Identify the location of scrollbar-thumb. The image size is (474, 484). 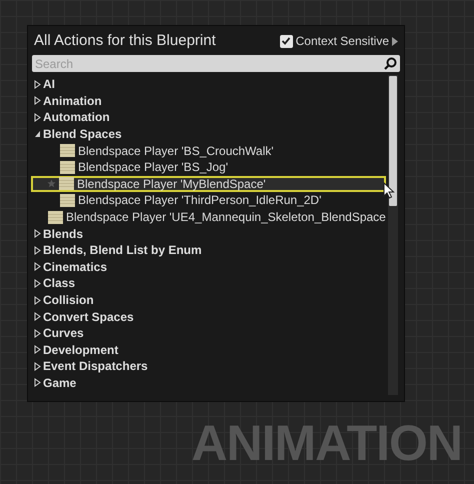
(393, 141).